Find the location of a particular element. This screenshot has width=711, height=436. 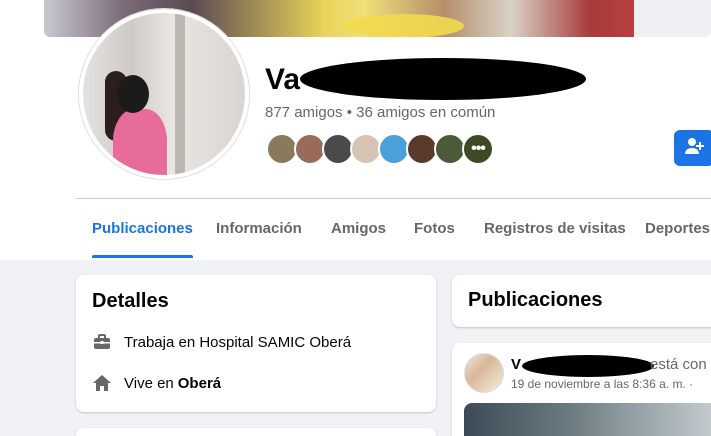

posts-title: Publicaciones is located at coordinates (535, 300).